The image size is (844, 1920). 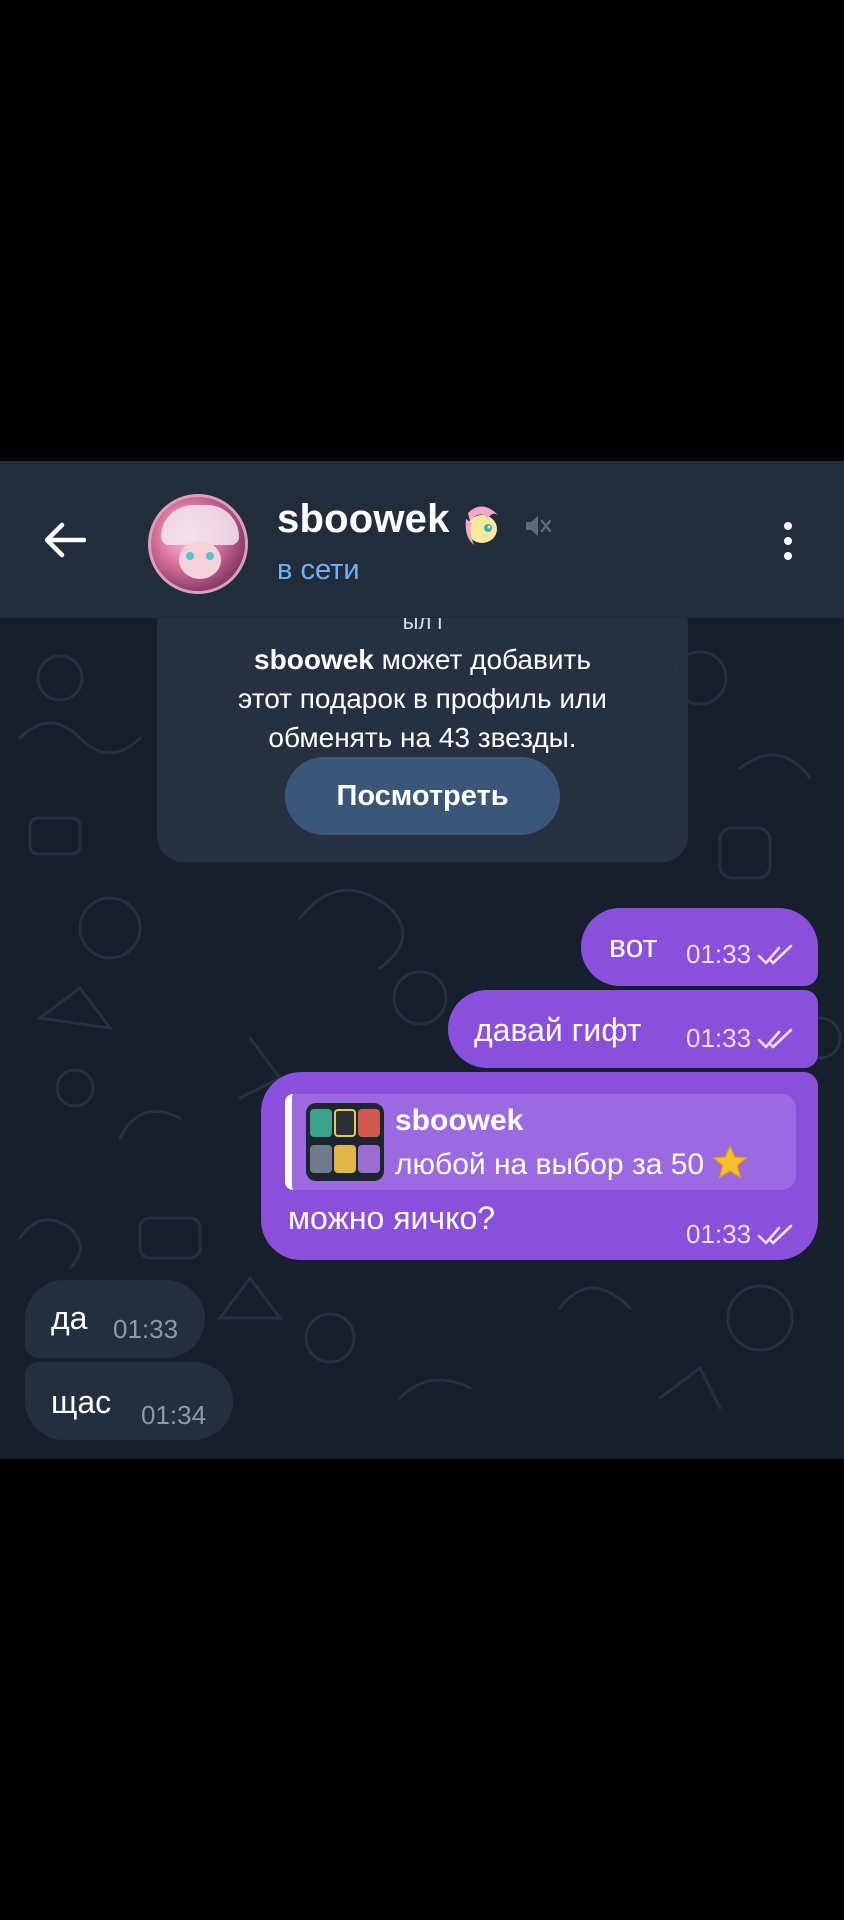 What do you see at coordinates (730, 1162) in the screenshot?
I see `star-icon` at bounding box center [730, 1162].